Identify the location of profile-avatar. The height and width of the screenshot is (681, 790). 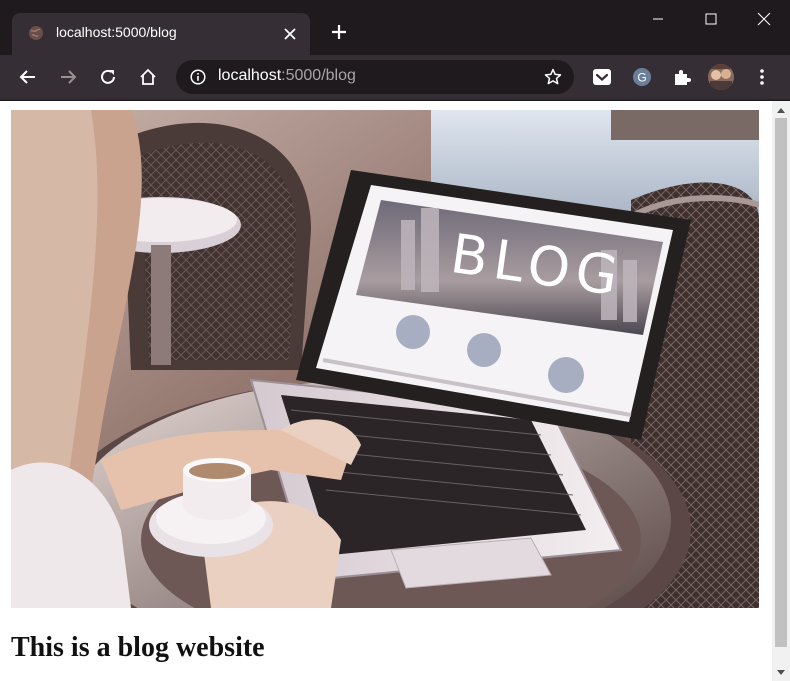
(721, 77).